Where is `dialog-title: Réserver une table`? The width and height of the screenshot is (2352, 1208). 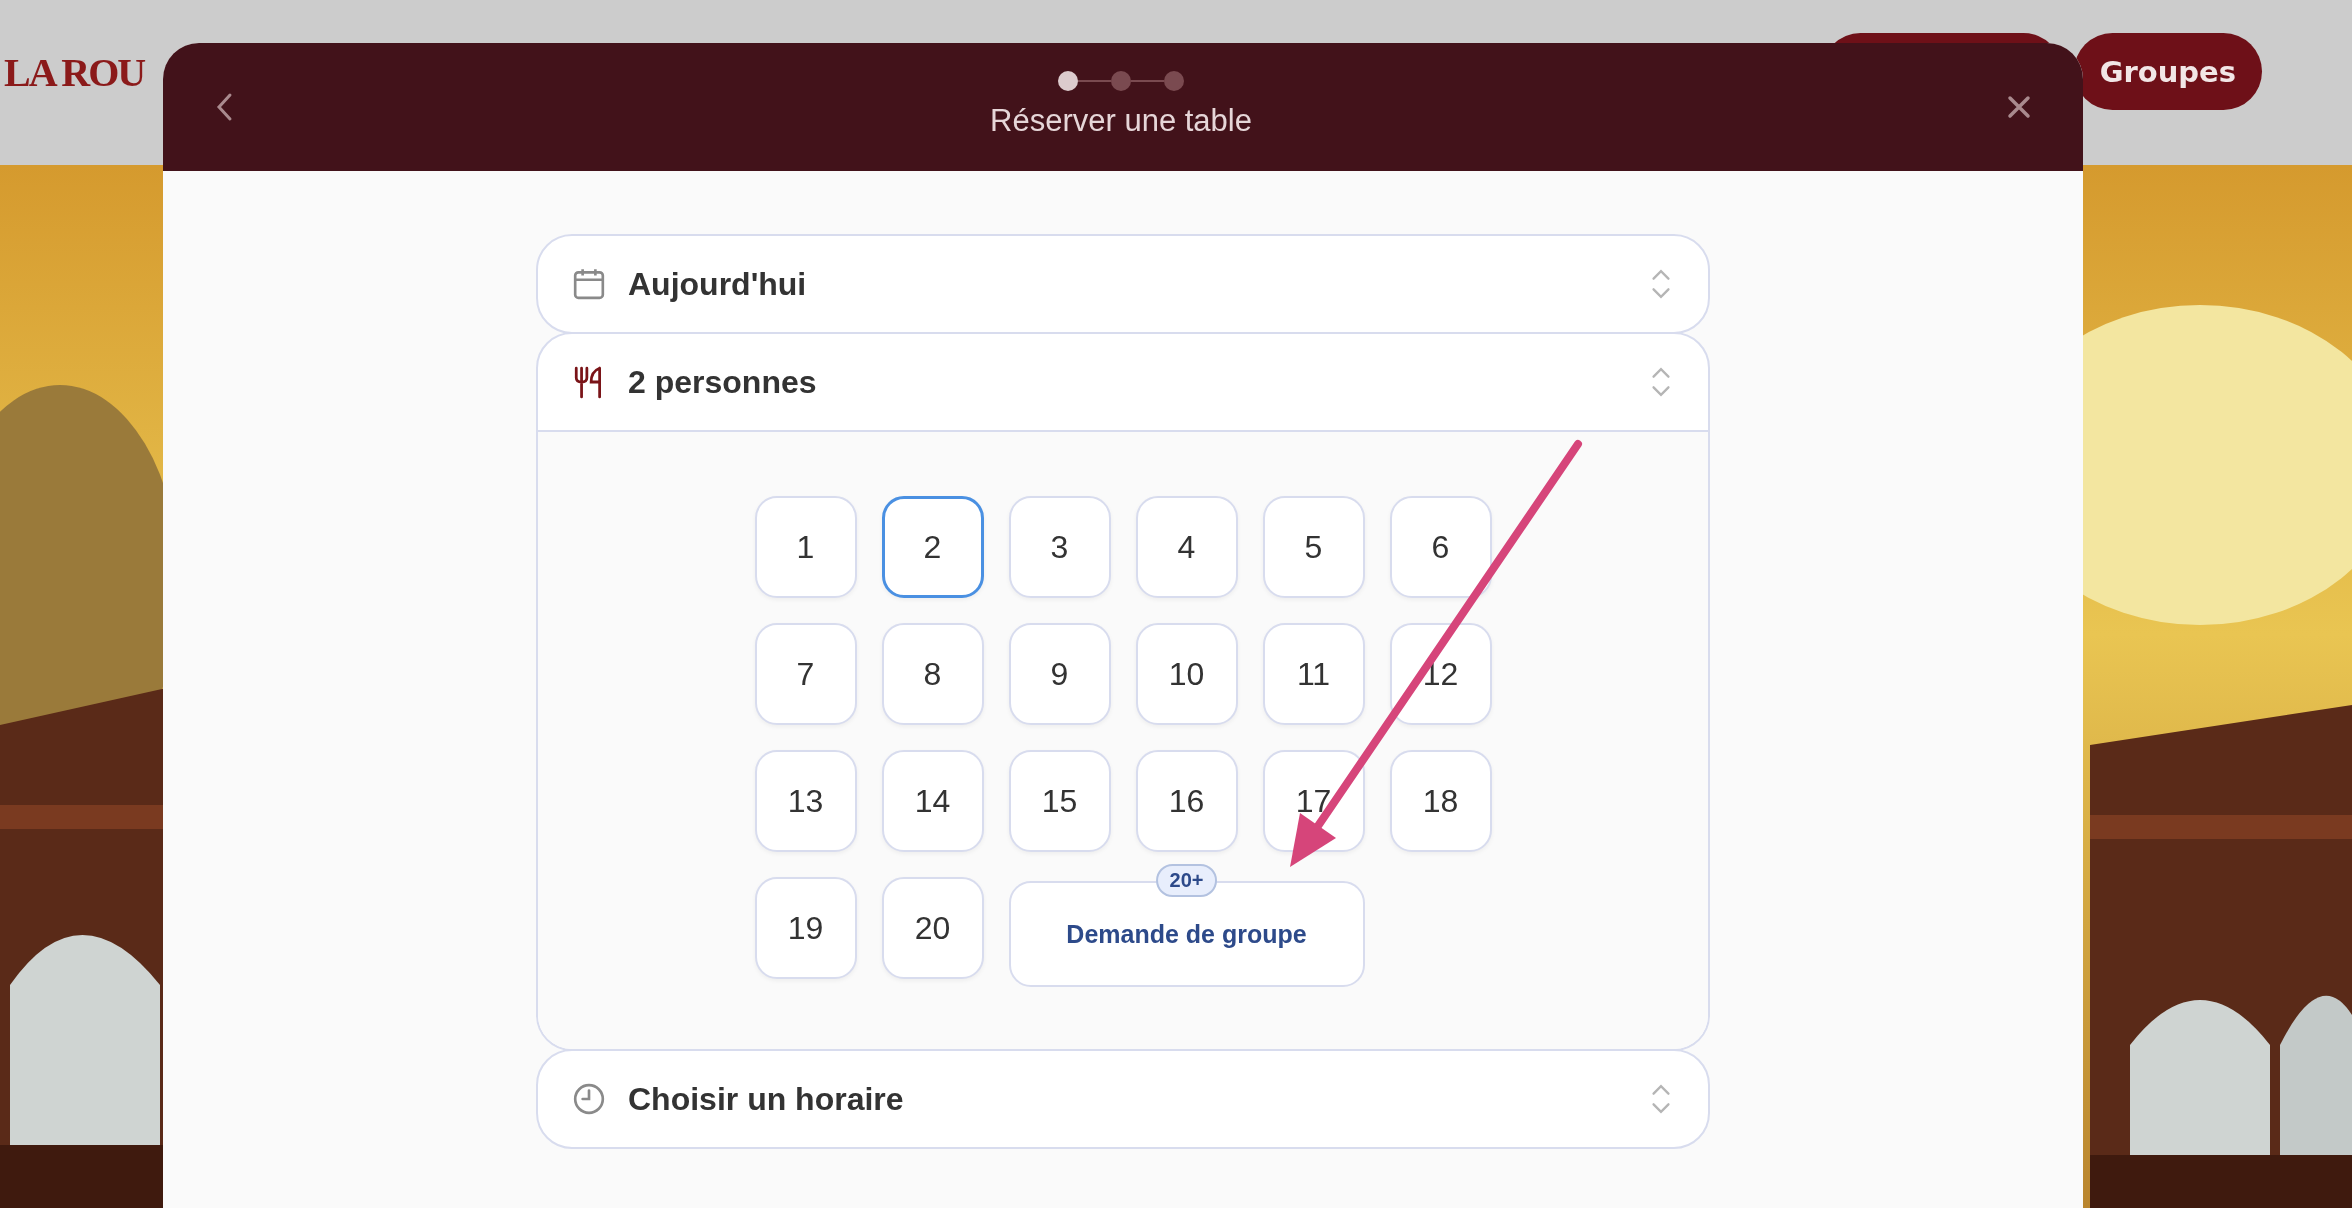 dialog-title: Réserver une table is located at coordinates (1121, 121).